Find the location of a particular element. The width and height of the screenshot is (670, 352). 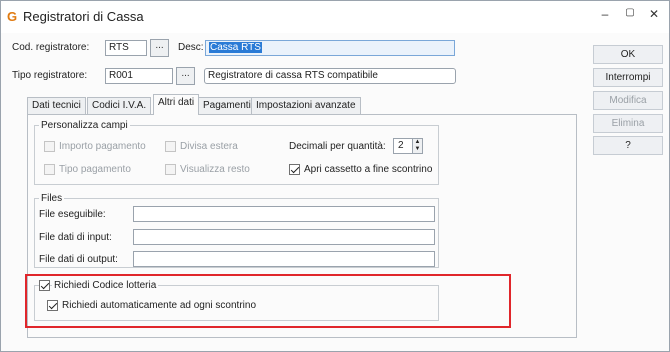

cod-registratore-label: Cod. registratore: is located at coordinates (51, 47).